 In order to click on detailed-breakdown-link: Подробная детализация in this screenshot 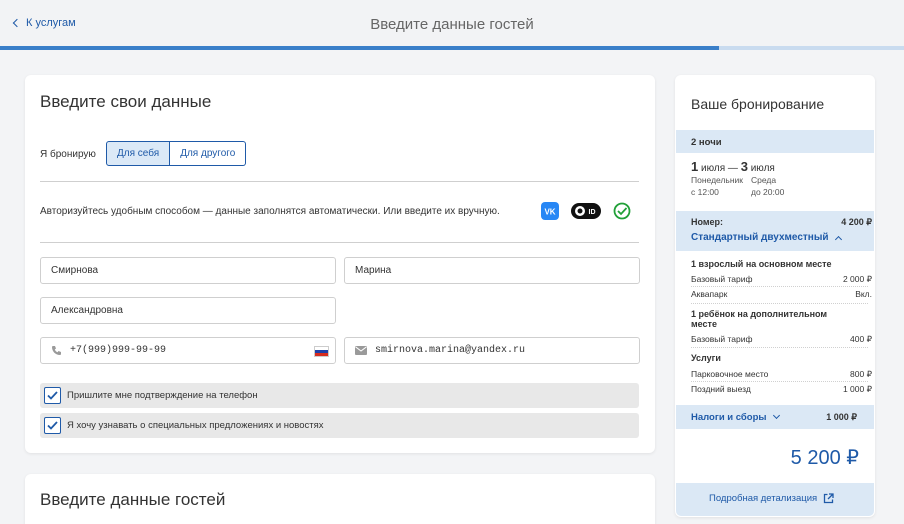, I will do `click(771, 498)`.